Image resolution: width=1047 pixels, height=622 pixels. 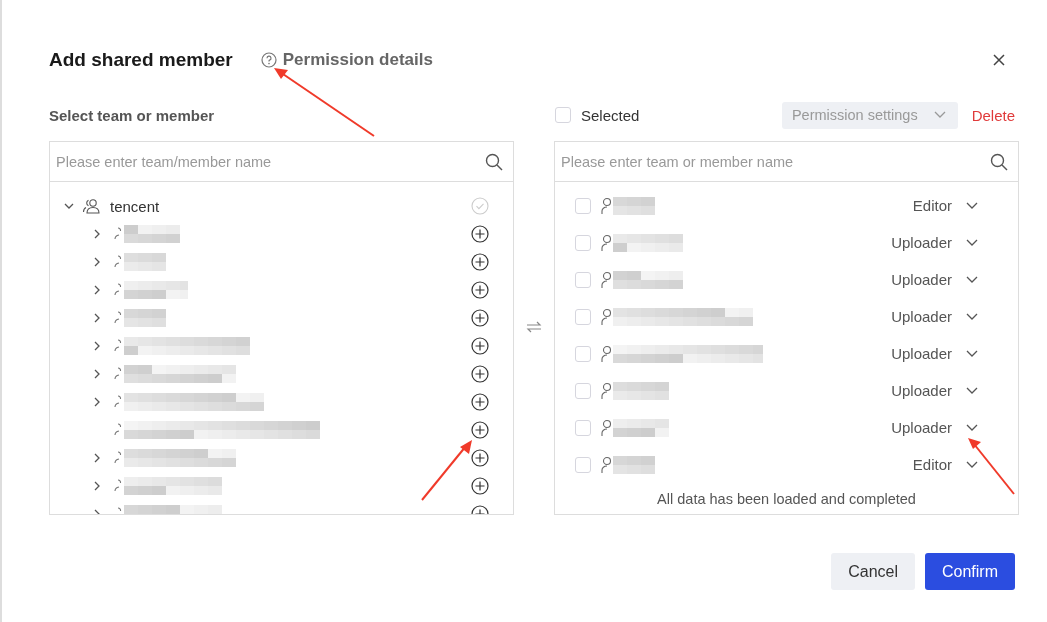 I want to click on dialog-title: Add shared member, so click(x=141, y=60).